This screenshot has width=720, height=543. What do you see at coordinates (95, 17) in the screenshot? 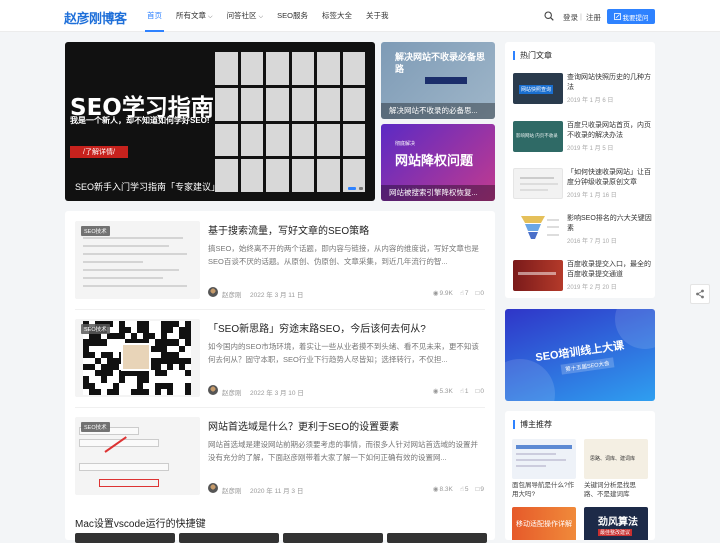
I see `site-logo: 赵彦刚博客` at bounding box center [95, 17].